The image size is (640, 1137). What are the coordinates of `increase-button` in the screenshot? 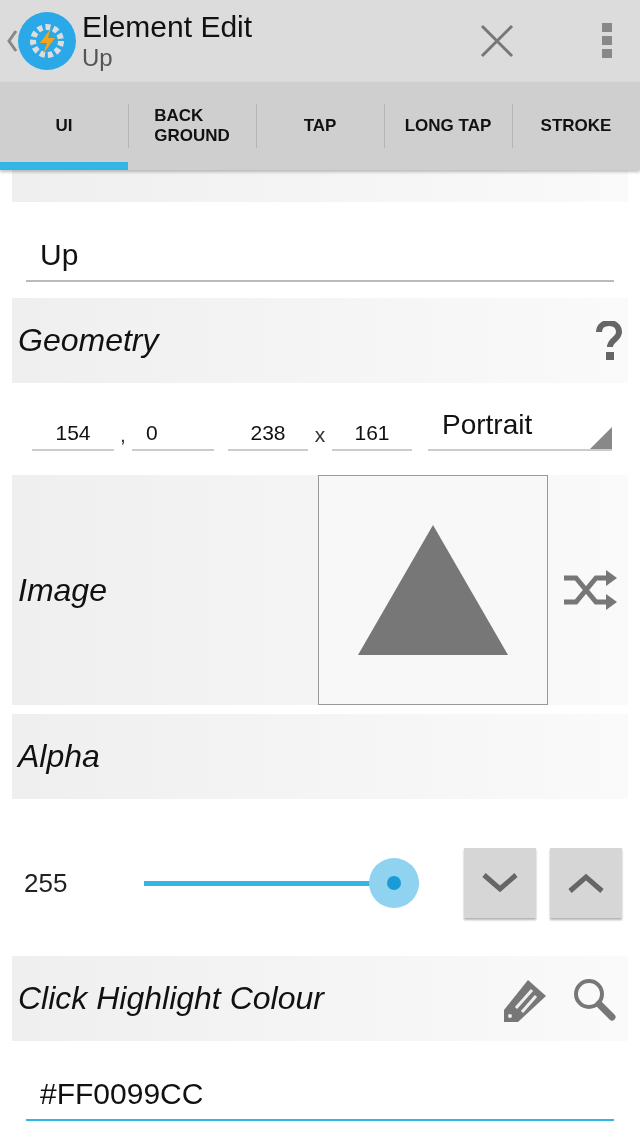 It's located at (586, 883).